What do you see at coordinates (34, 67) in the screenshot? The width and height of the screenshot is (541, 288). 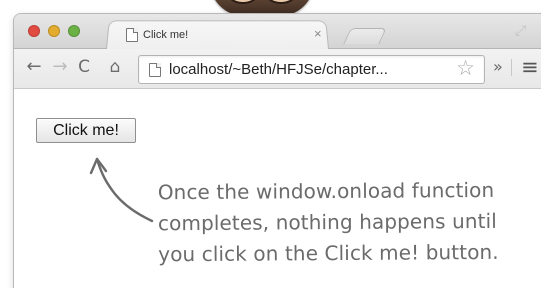 I see `back-arrow-icon: ←` at bounding box center [34, 67].